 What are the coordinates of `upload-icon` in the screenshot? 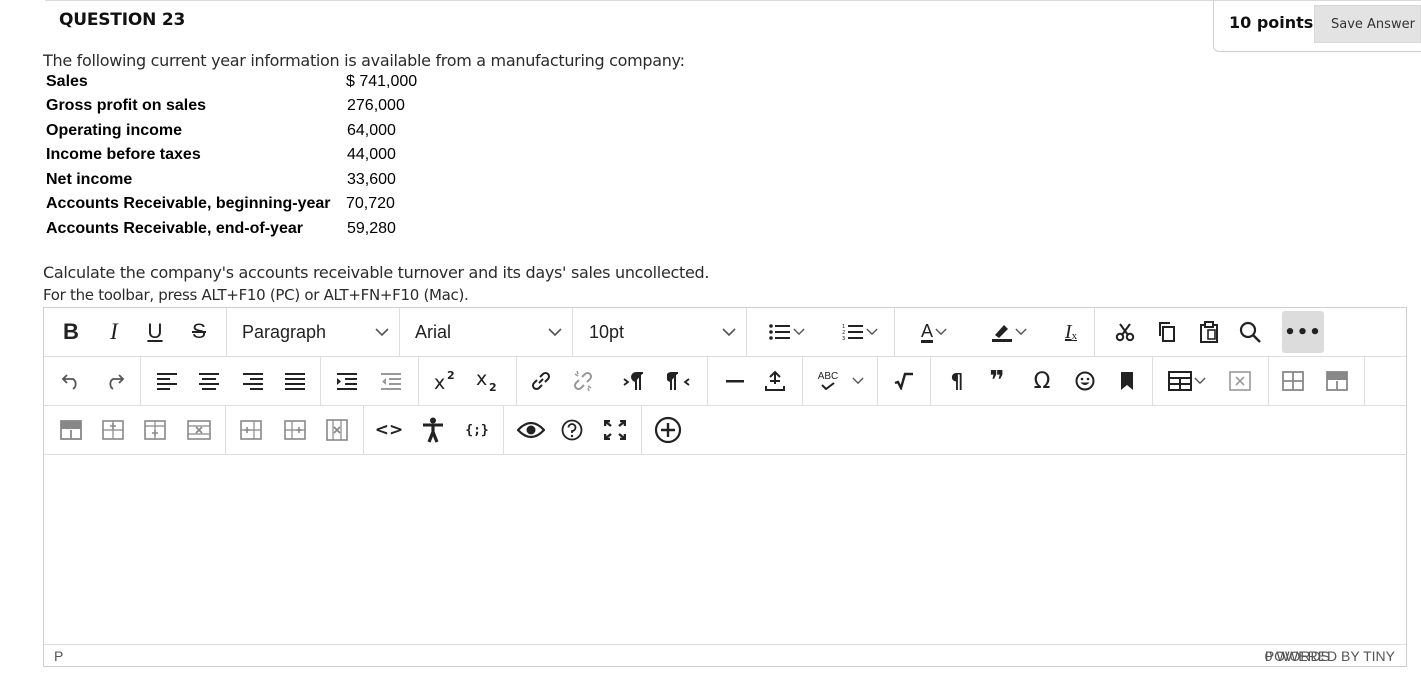 It's located at (775, 381).